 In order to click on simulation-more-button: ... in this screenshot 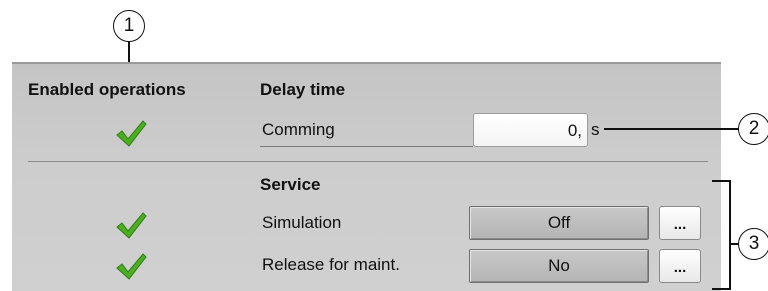, I will do `click(680, 223)`.